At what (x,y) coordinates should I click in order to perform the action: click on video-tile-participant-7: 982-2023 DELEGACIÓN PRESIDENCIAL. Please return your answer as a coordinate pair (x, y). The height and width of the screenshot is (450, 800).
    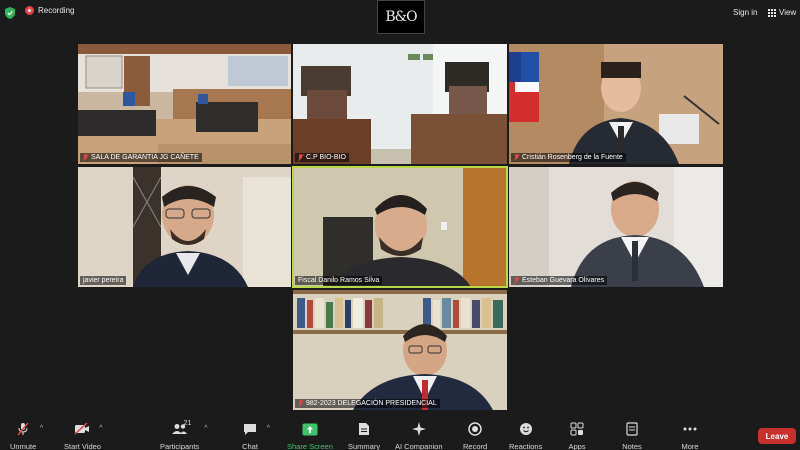
    Looking at the image, I should click on (400, 350).